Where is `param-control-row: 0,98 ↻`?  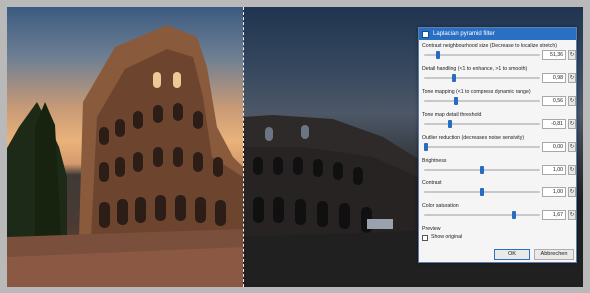 param-control-row: 0,98 ↻ is located at coordinates (499, 77).